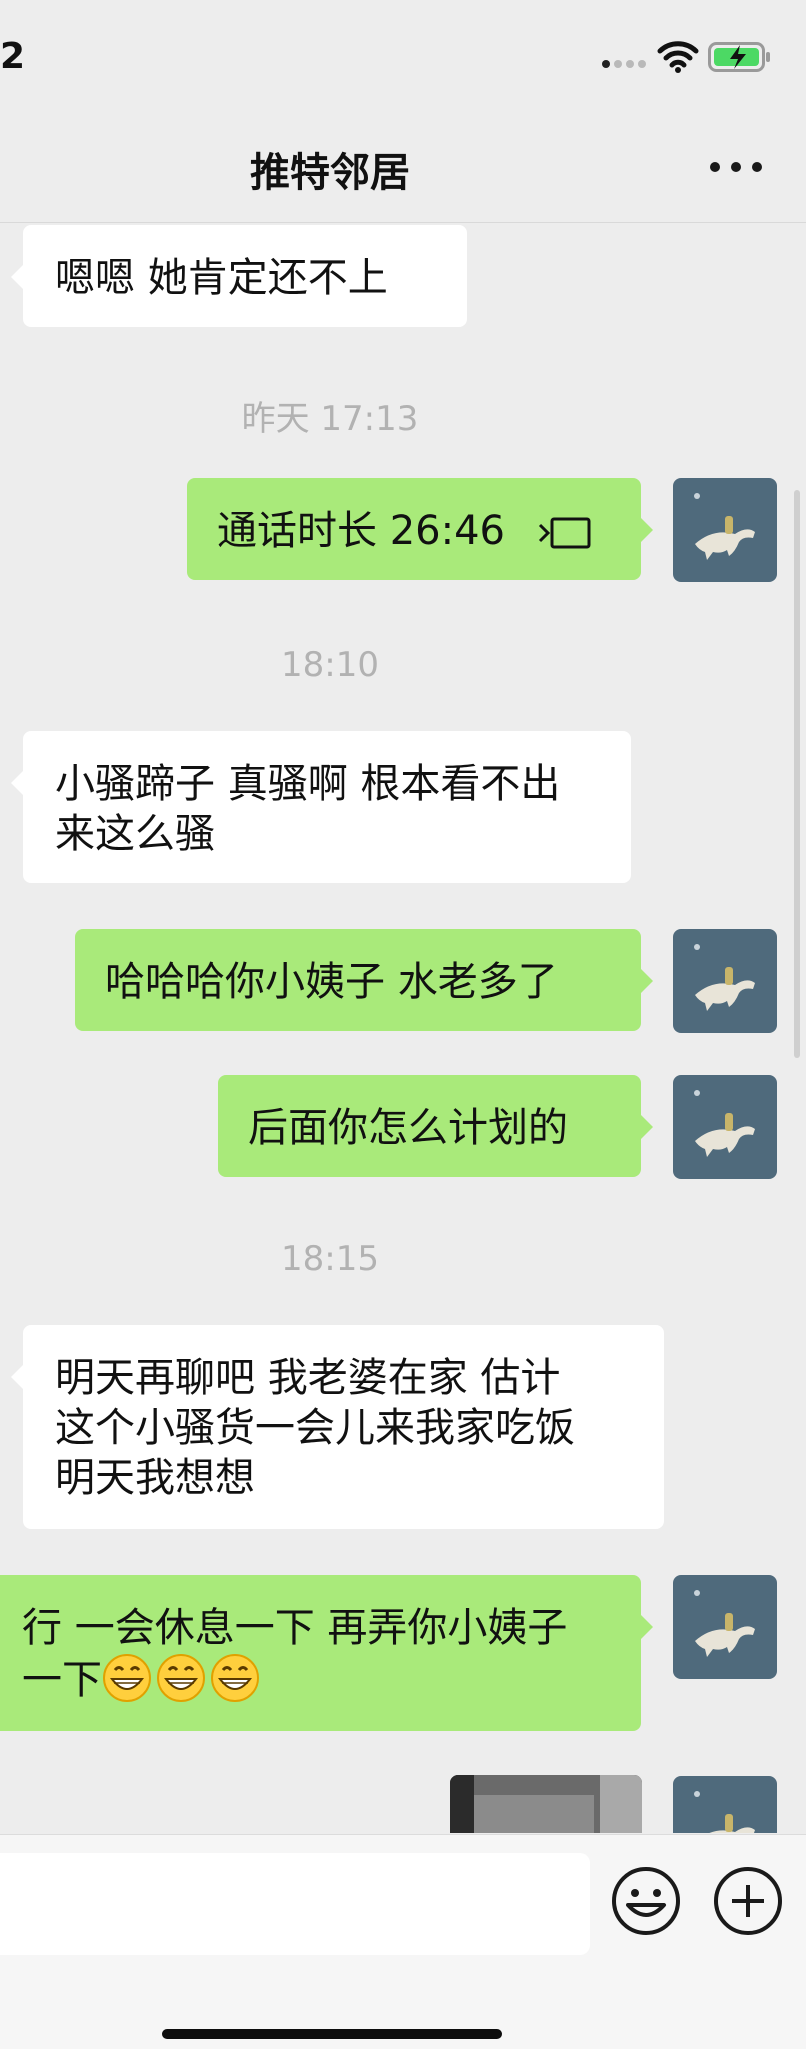  What do you see at coordinates (330, 665) in the screenshot?
I see `timestamp: 18:10` at bounding box center [330, 665].